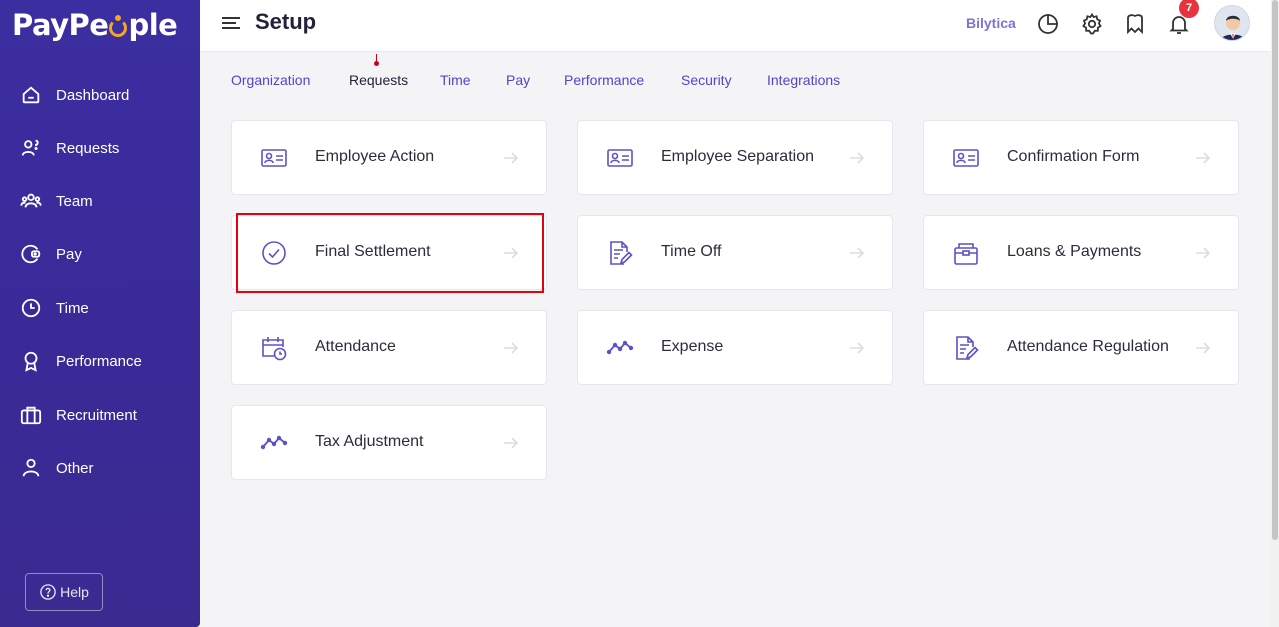  What do you see at coordinates (31, 200) in the screenshot?
I see `team-icon` at bounding box center [31, 200].